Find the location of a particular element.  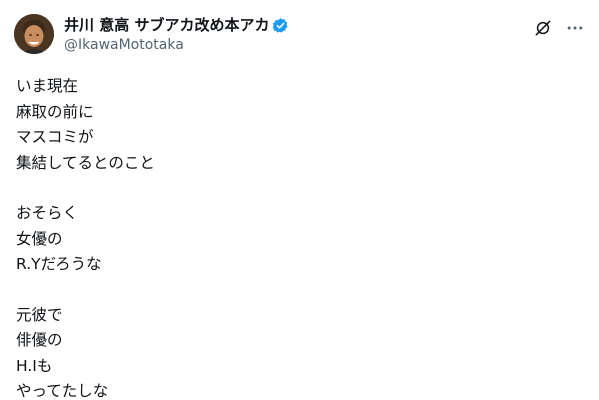

more-horizontal-icon is located at coordinates (575, 28).